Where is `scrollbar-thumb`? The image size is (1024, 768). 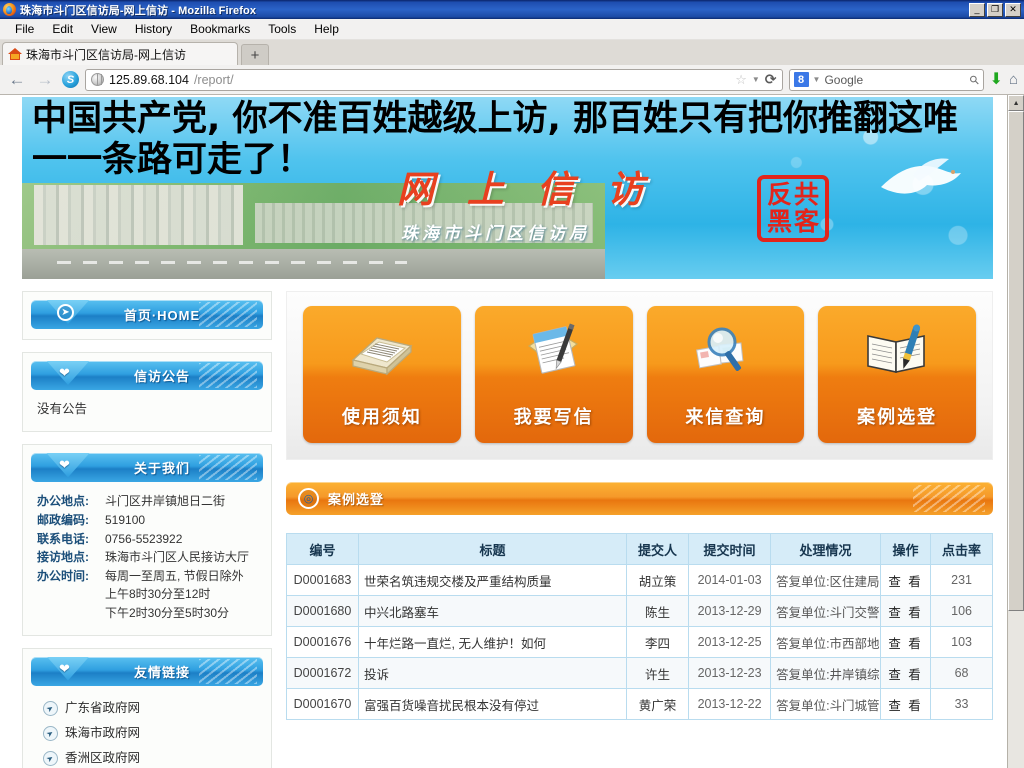
scrollbar-thumb is located at coordinates (1016, 361).